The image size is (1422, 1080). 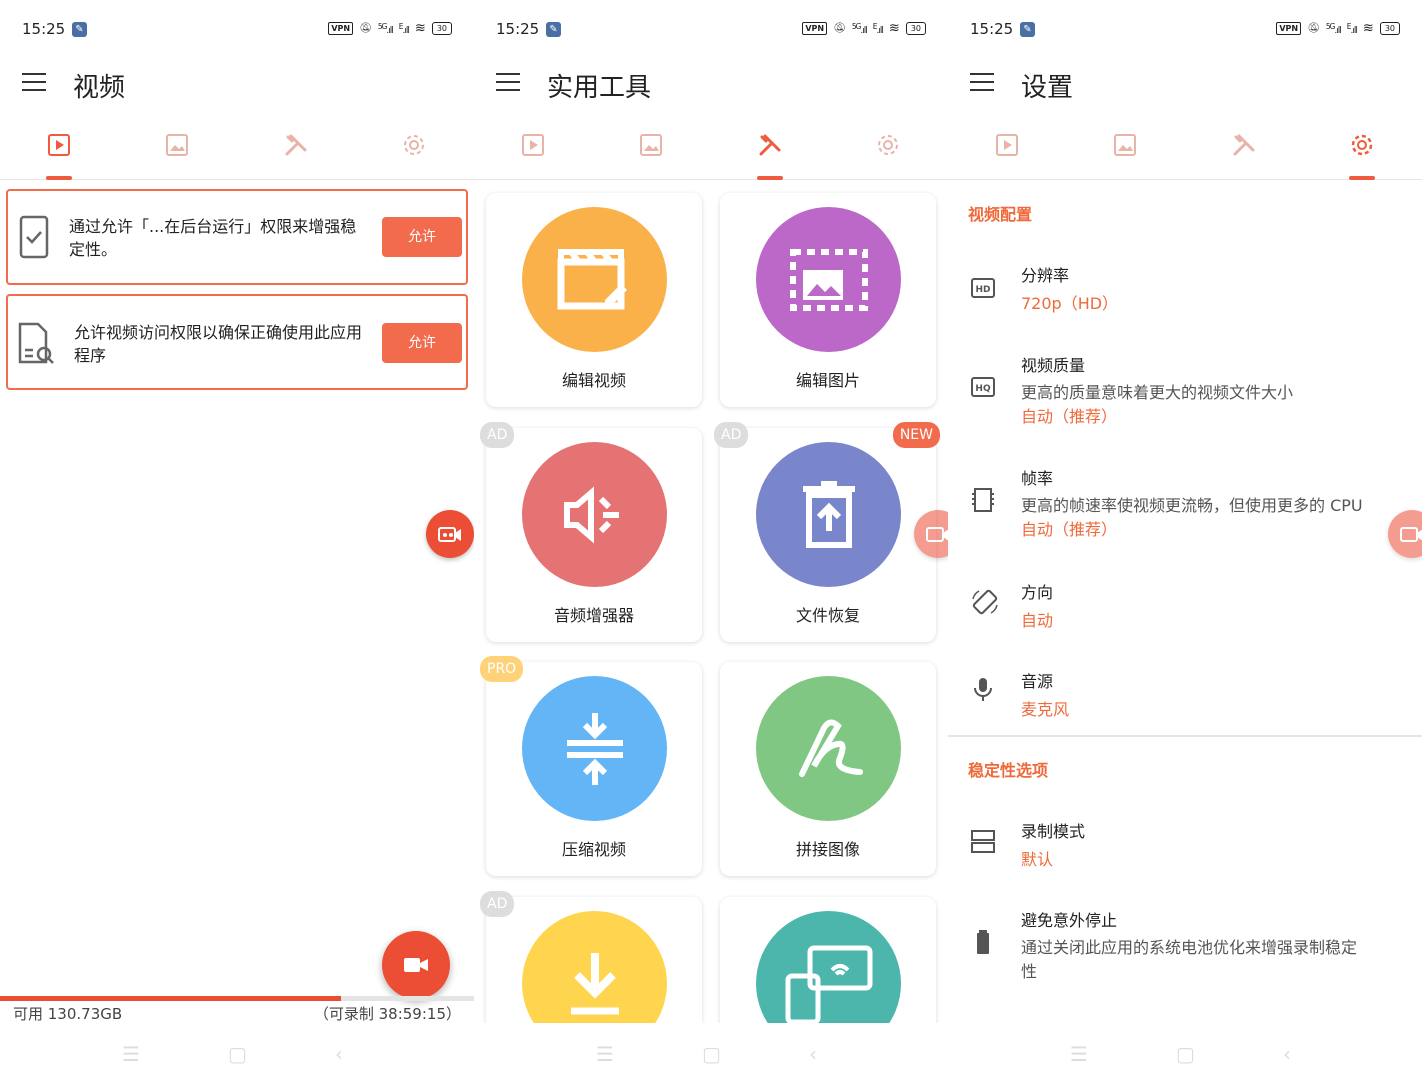 I want to click on setting-title: 方向, so click(x=1037, y=592).